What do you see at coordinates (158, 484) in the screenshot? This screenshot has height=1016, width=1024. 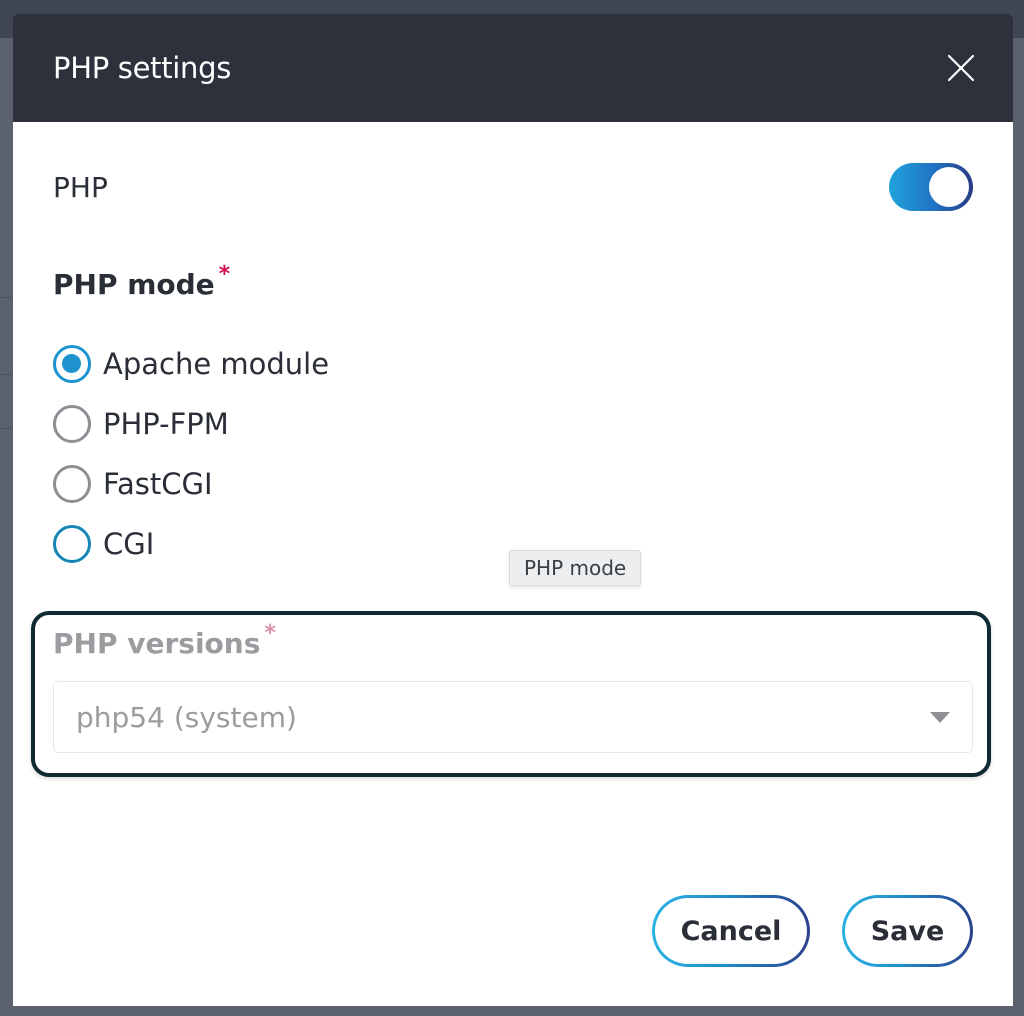 I see `radio-label: FastCGI` at bounding box center [158, 484].